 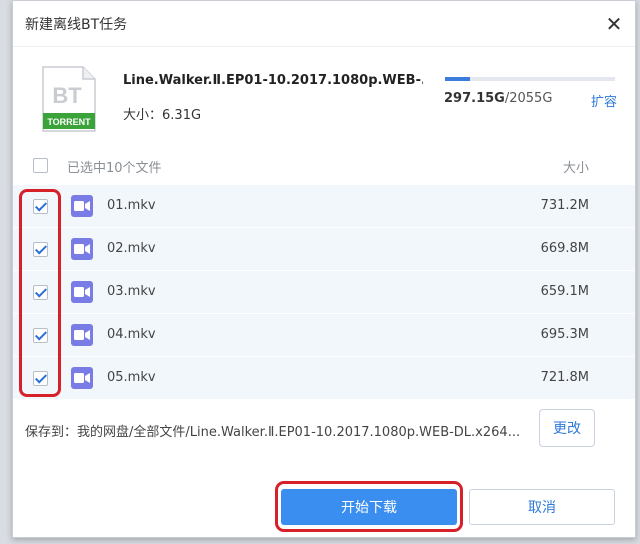 I want to click on file-size: 669.8M, so click(x=564, y=248).